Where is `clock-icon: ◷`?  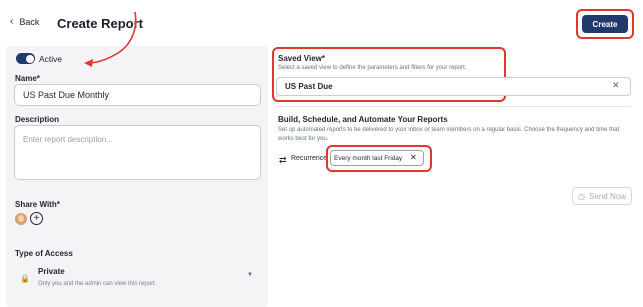
clock-icon: ◷ is located at coordinates (582, 196).